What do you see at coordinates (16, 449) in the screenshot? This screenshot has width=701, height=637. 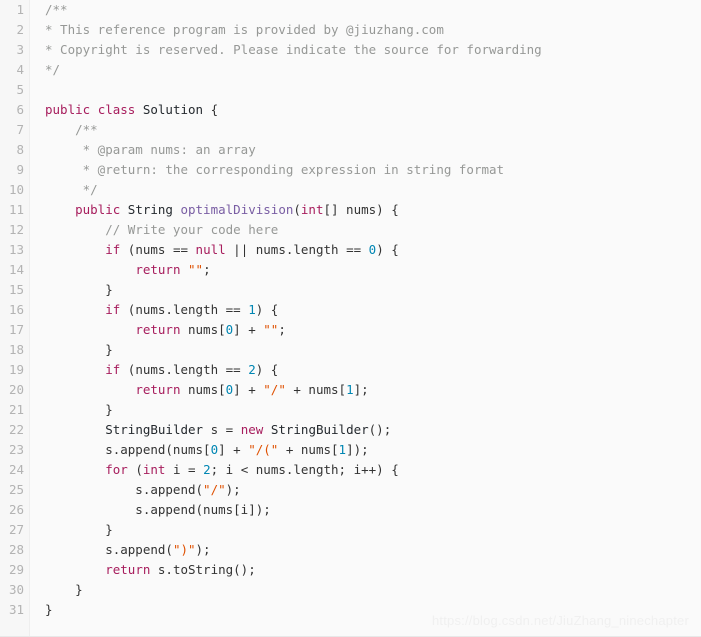 I see `line-number: 23` at bounding box center [16, 449].